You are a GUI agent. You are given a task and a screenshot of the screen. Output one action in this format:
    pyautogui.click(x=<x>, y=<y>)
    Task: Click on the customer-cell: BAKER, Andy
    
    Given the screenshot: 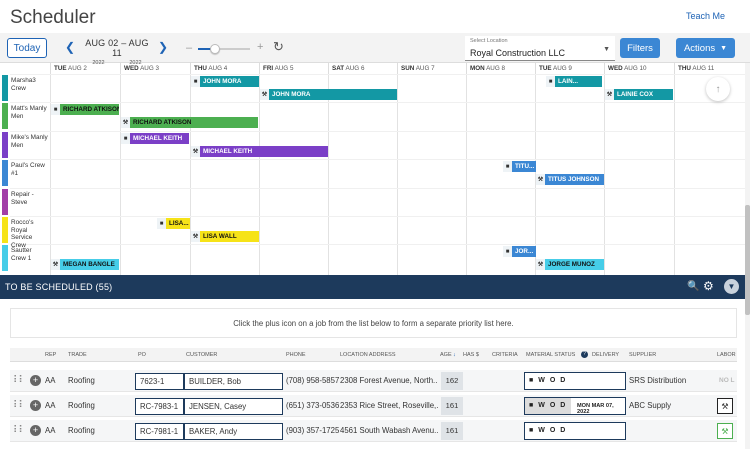 What is the action you would take?
    pyautogui.click(x=233, y=431)
    